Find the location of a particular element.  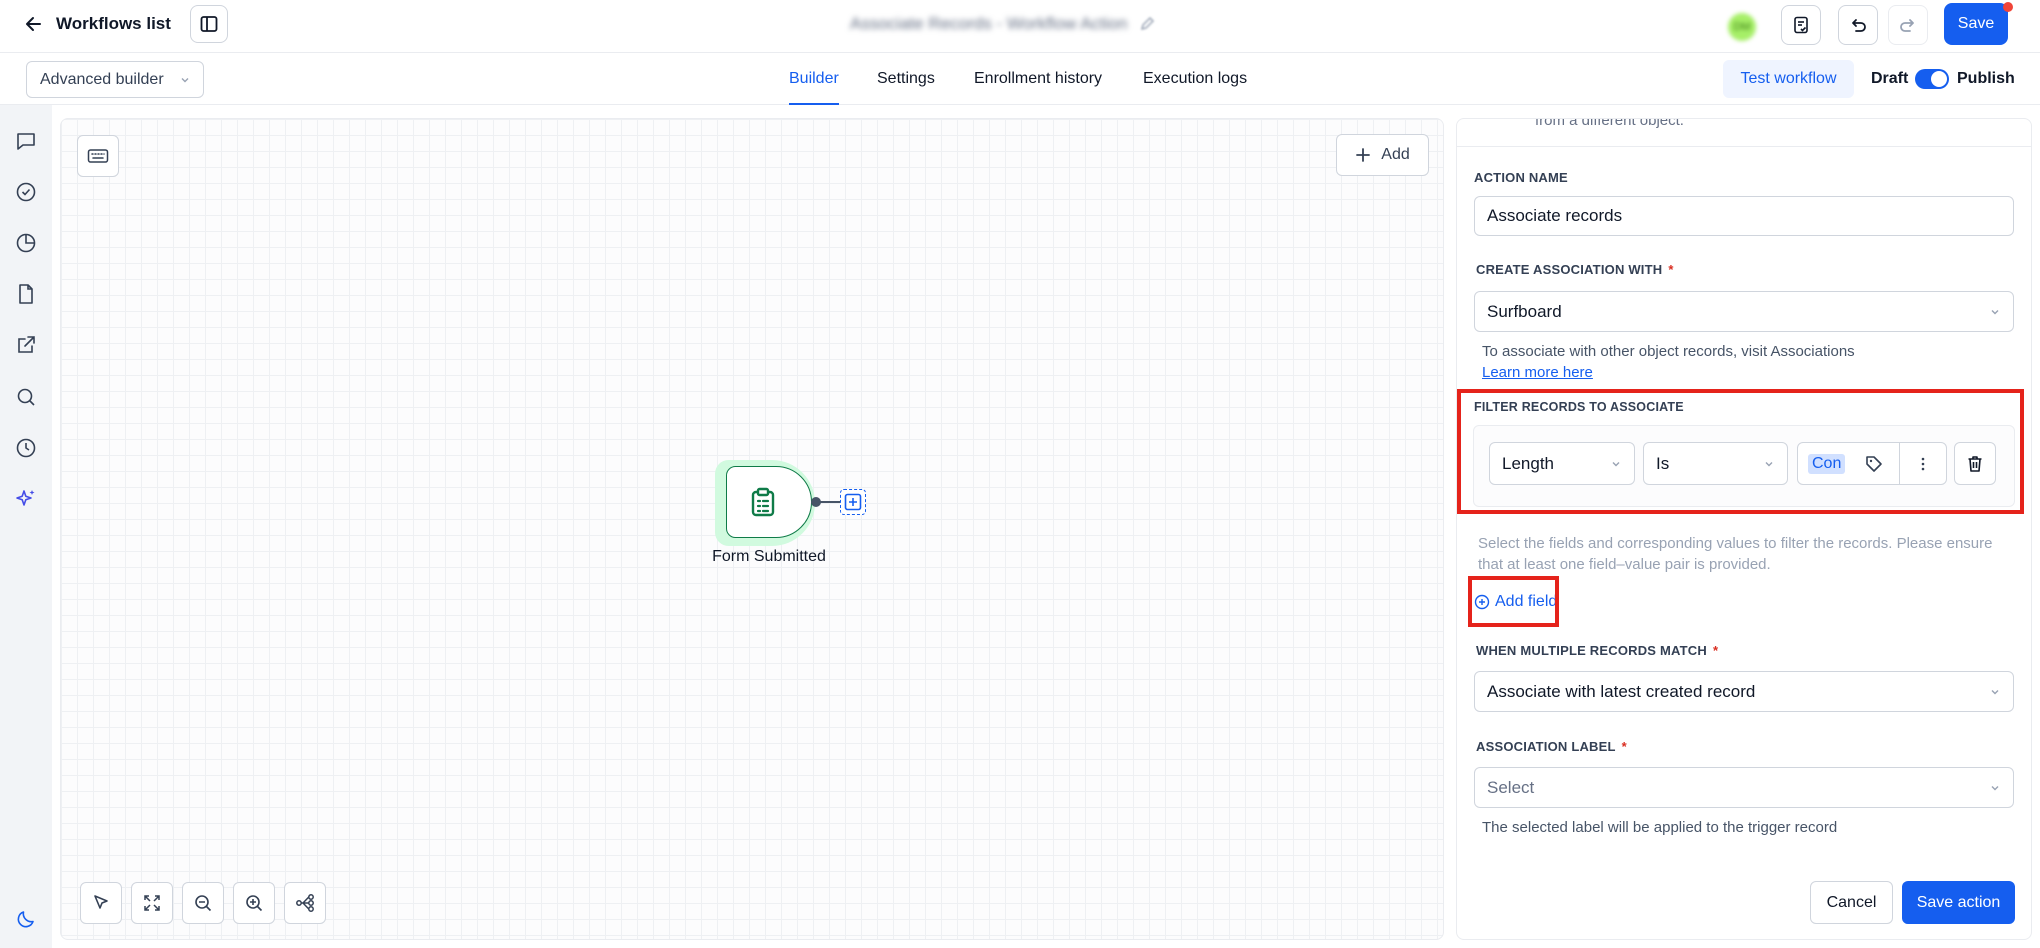

notification-dot is located at coordinates (2008, 7).